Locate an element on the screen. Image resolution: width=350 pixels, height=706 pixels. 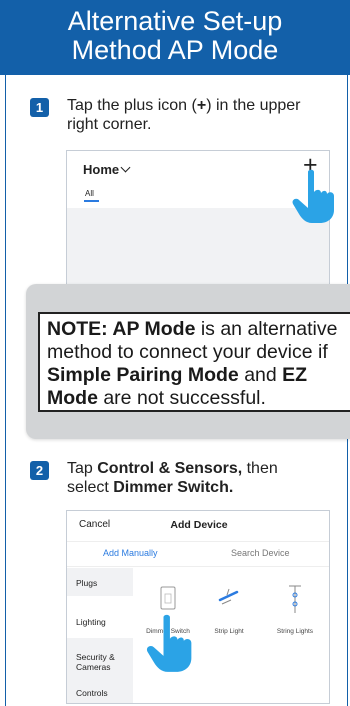
device-label-string-lights: String Lights is located at coordinates (295, 631).